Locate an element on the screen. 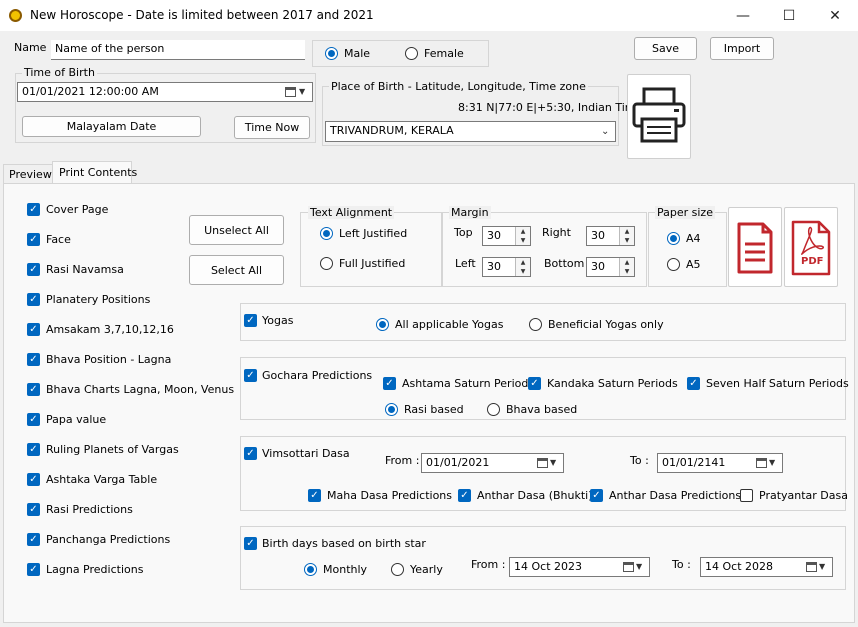  bhava-based-radio is located at coordinates (493, 409).